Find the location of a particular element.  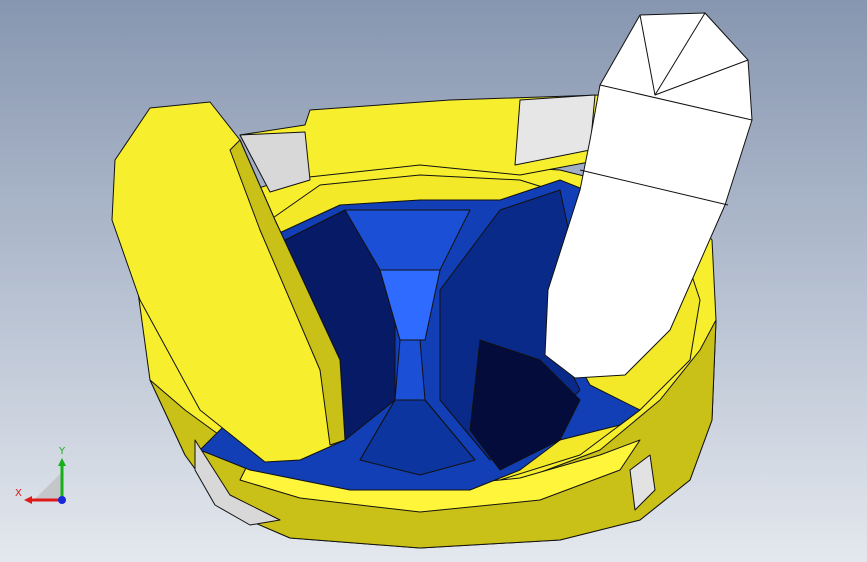

triad-plane is located at coordinates (48, 486).